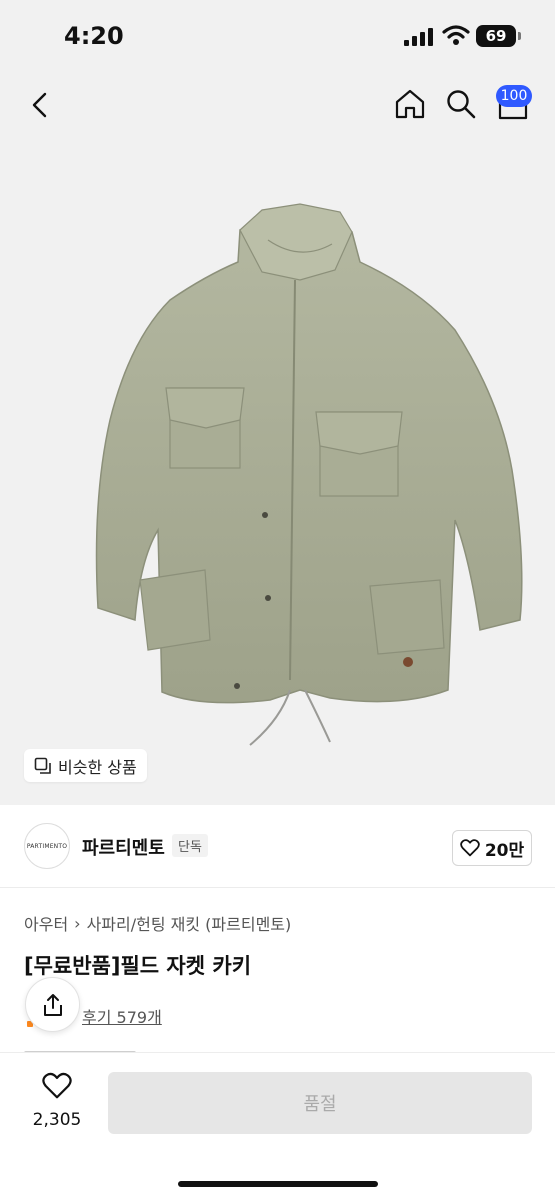  What do you see at coordinates (97, 767) in the screenshot?
I see `similar-products-label: 비슷한 상품` at bounding box center [97, 767].